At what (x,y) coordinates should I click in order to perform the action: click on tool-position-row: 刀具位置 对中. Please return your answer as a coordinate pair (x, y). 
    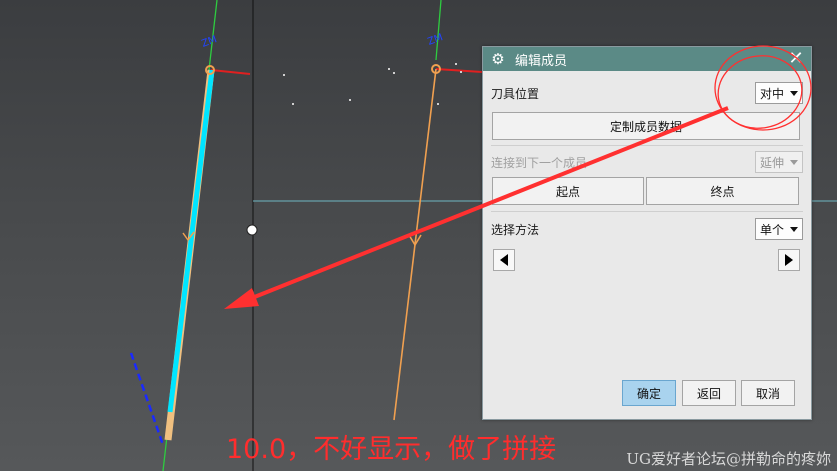
    Looking at the image, I should click on (647, 93).